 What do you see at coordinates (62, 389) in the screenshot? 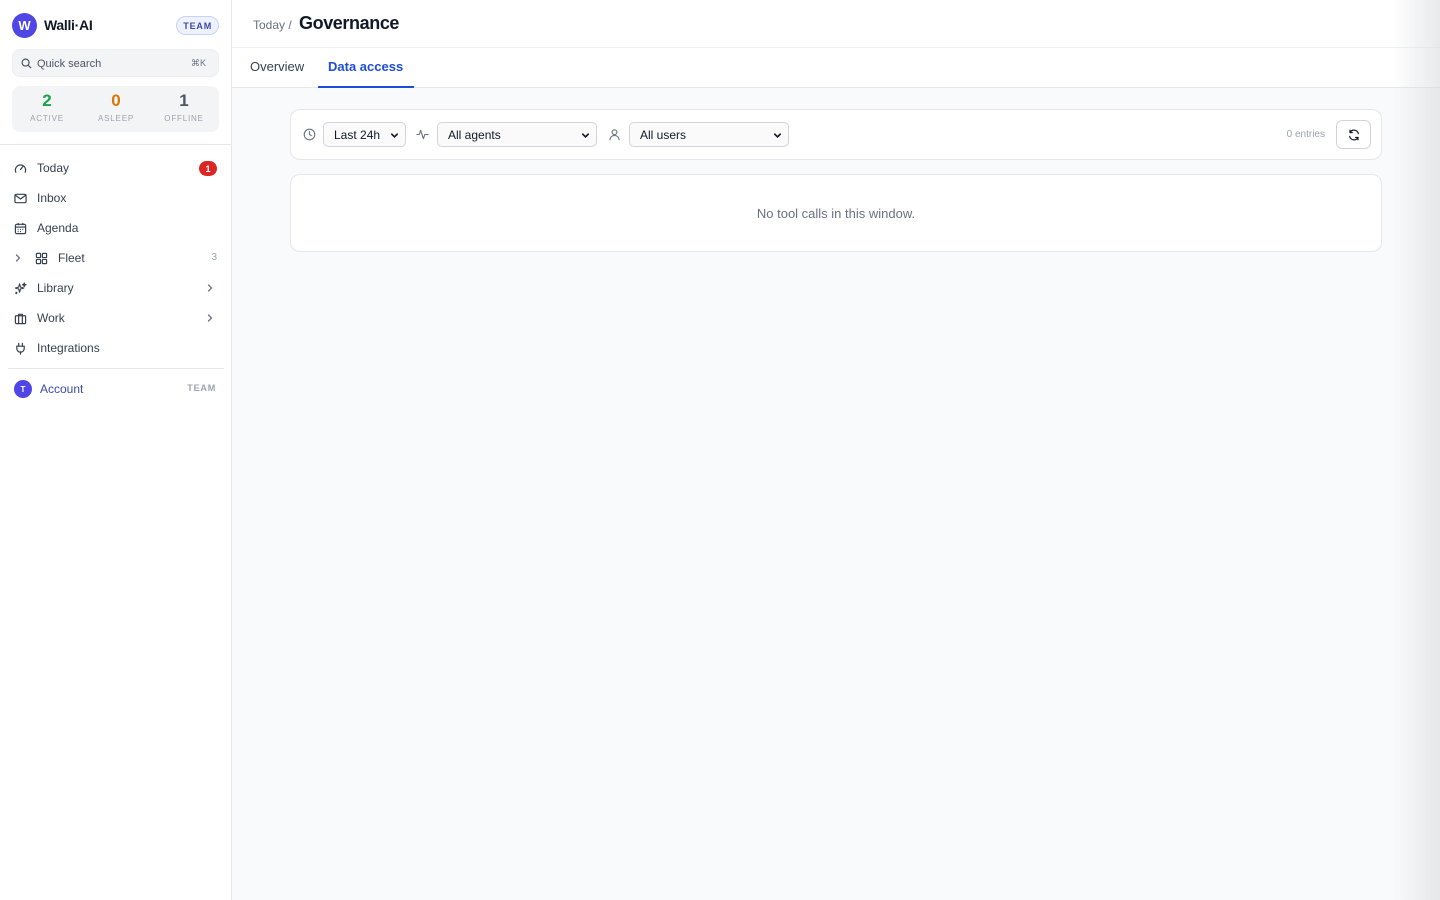
I see `account-label: Account` at bounding box center [62, 389].